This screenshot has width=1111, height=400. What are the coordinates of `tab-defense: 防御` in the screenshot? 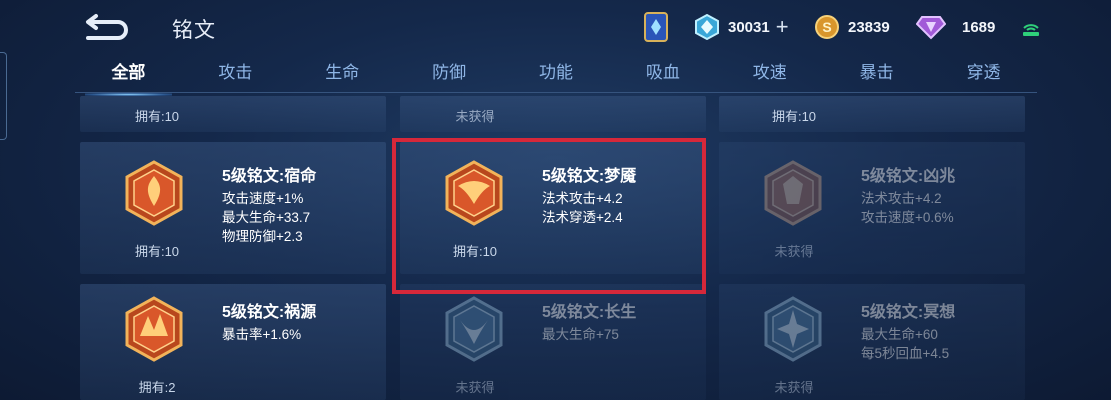 It's located at (449, 75).